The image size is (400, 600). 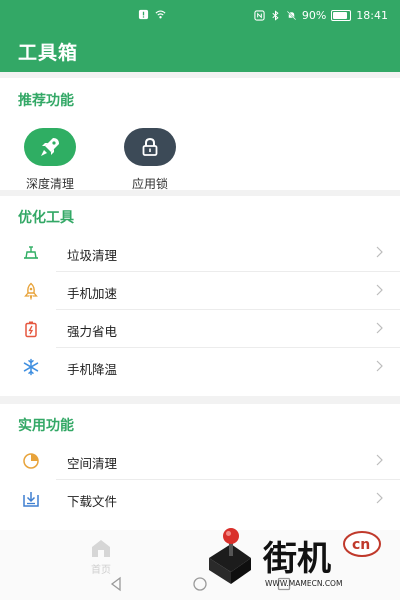 What do you see at coordinates (314, 15) in the screenshot?
I see `battery-percent: 90%` at bounding box center [314, 15].